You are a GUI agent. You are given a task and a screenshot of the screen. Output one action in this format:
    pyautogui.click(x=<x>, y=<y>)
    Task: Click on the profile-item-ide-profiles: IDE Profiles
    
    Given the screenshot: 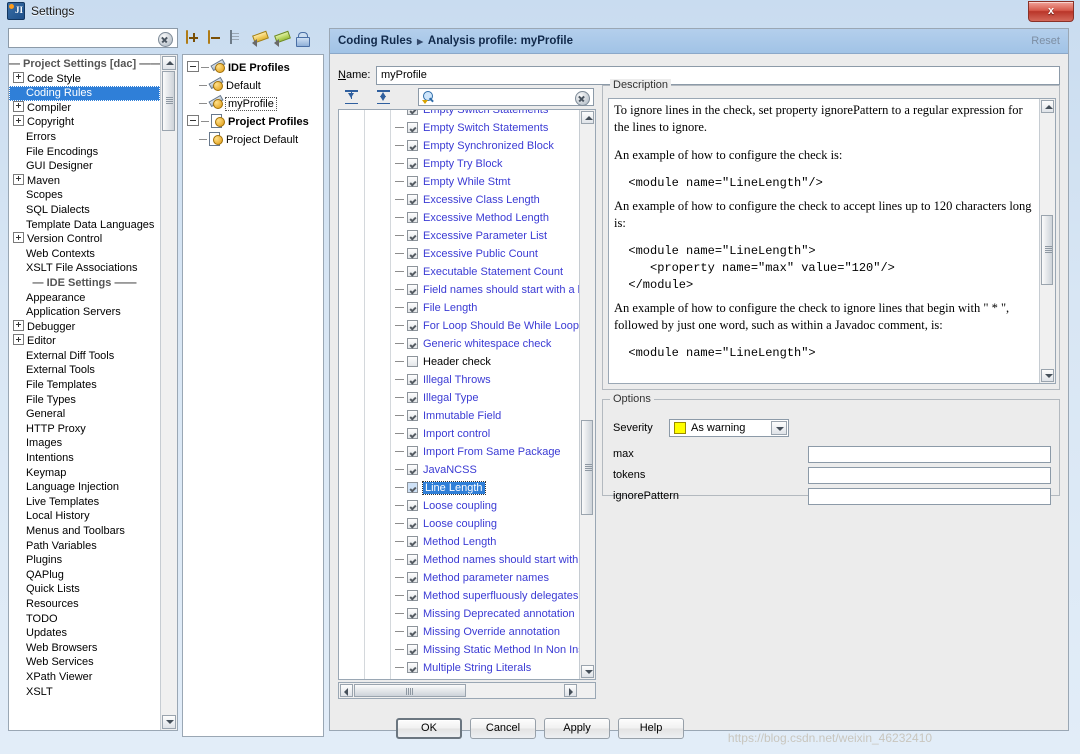 What is the action you would take?
    pyautogui.click(x=253, y=67)
    